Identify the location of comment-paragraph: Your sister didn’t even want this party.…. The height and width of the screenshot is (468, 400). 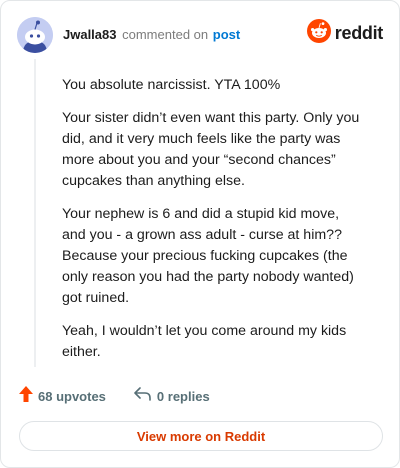
(211, 149).